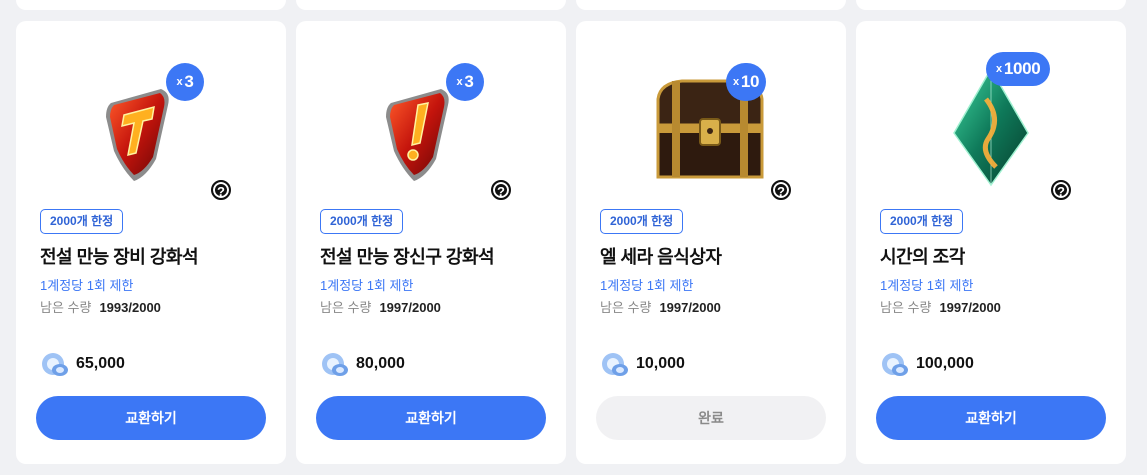  I want to click on quantity-badge: x 1000, so click(1018, 69).